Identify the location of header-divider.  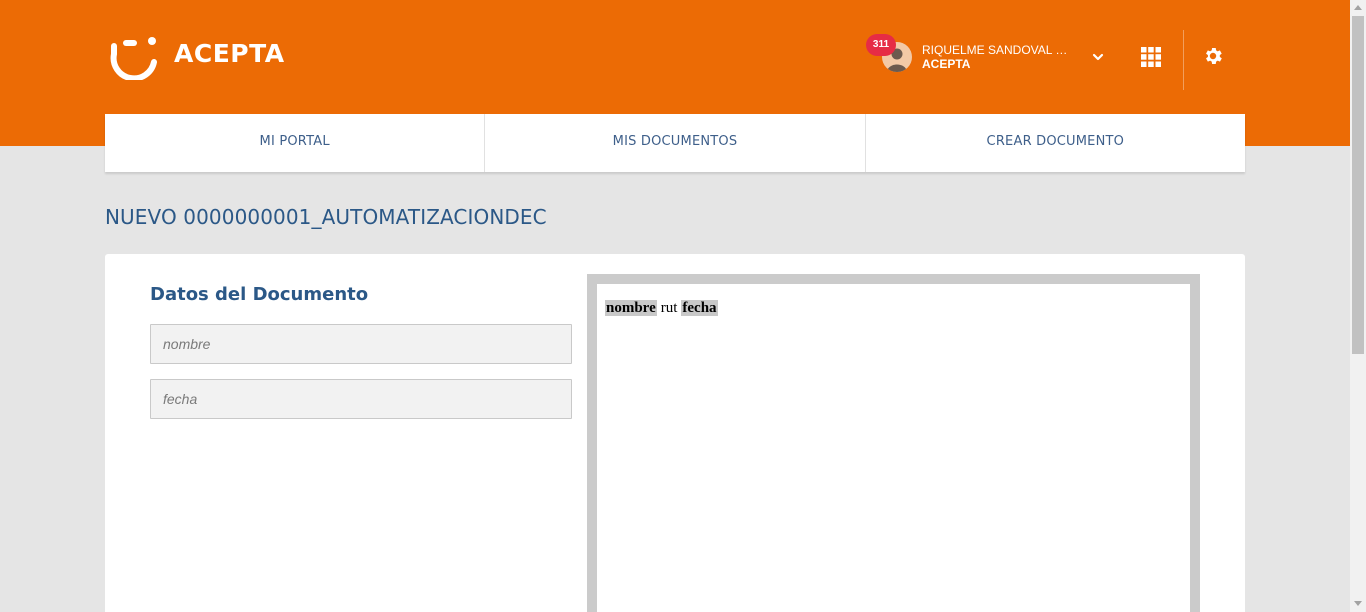
(1183, 60).